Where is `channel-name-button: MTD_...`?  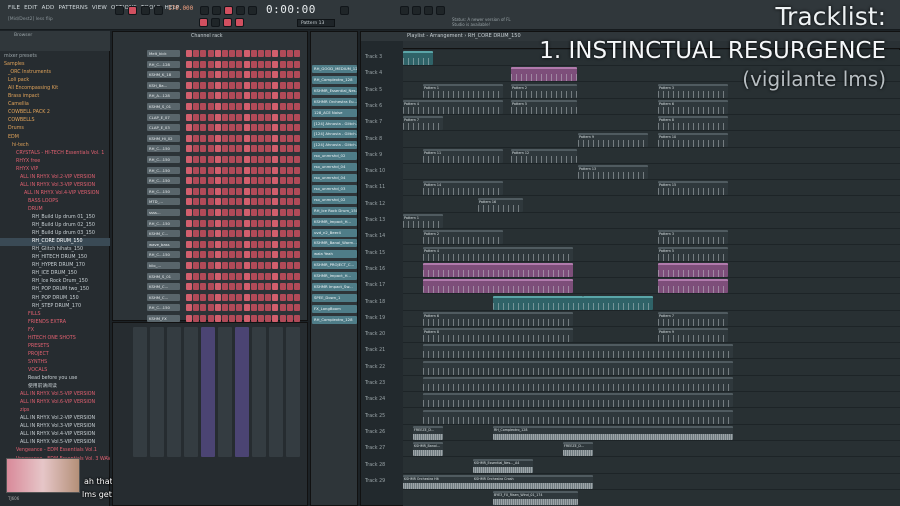 channel-name-button: MTD_... is located at coordinates (163, 202).